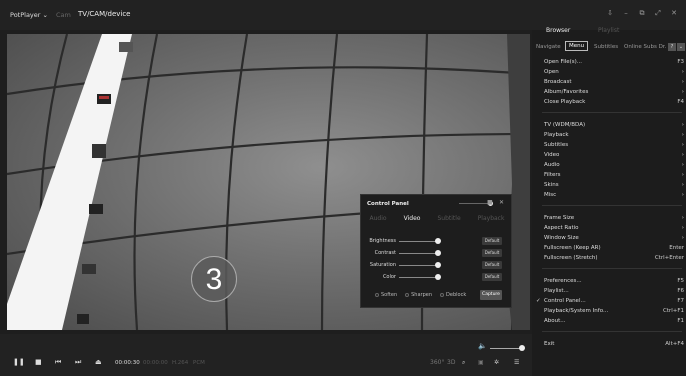 This screenshot has height=376, width=686. Describe the element at coordinates (463, 363) in the screenshot. I see `zoom-icon: ⌕` at that location.